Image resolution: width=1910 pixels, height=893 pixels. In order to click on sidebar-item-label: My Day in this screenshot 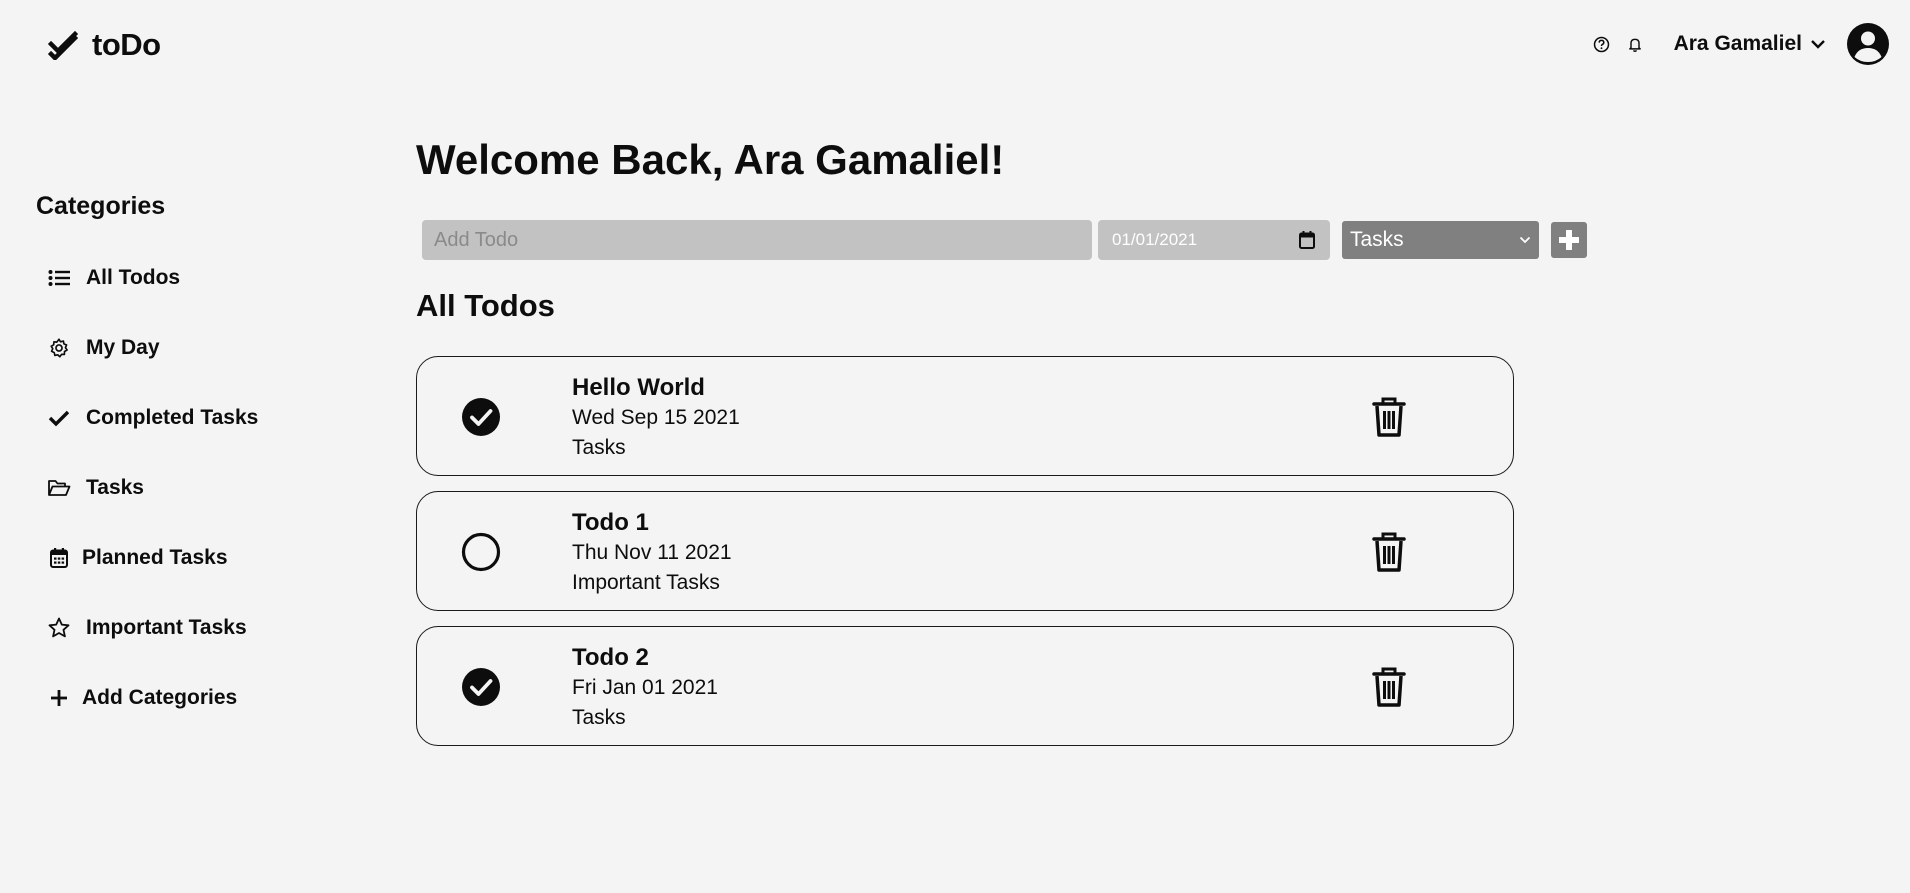, I will do `click(123, 347)`.